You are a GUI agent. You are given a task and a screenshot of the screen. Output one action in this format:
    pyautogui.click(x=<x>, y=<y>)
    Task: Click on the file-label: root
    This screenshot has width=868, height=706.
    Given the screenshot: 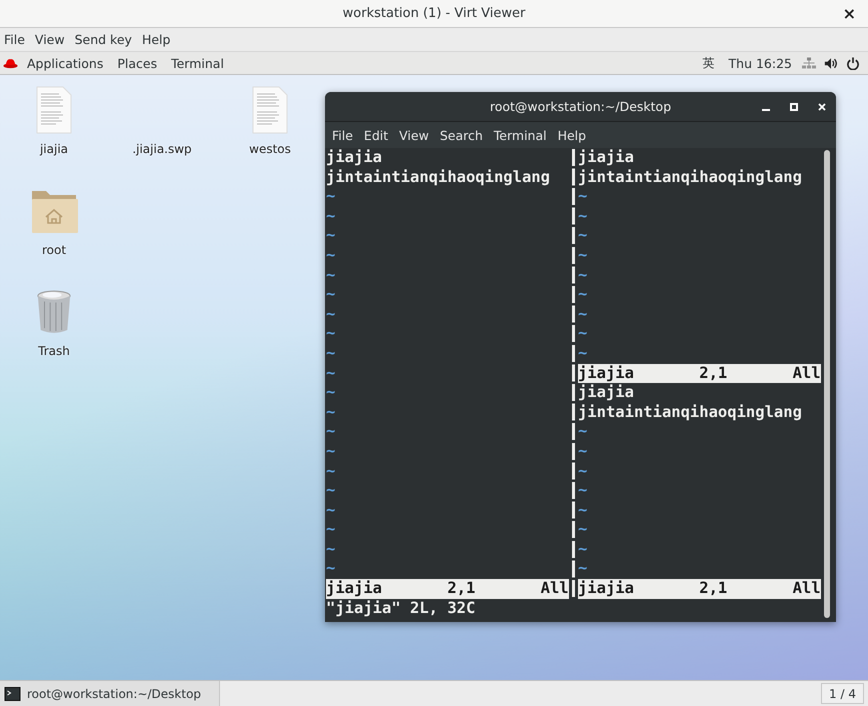 What is the action you would take?
    pyautogui.click(x=54, y=250)
    